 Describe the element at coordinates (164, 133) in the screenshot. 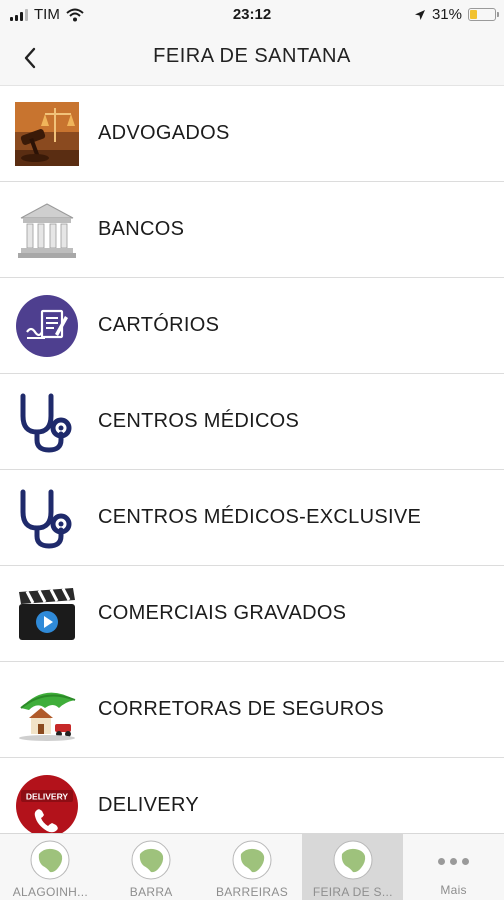

I see `list-item-label: ADVOGADOS` at that location.